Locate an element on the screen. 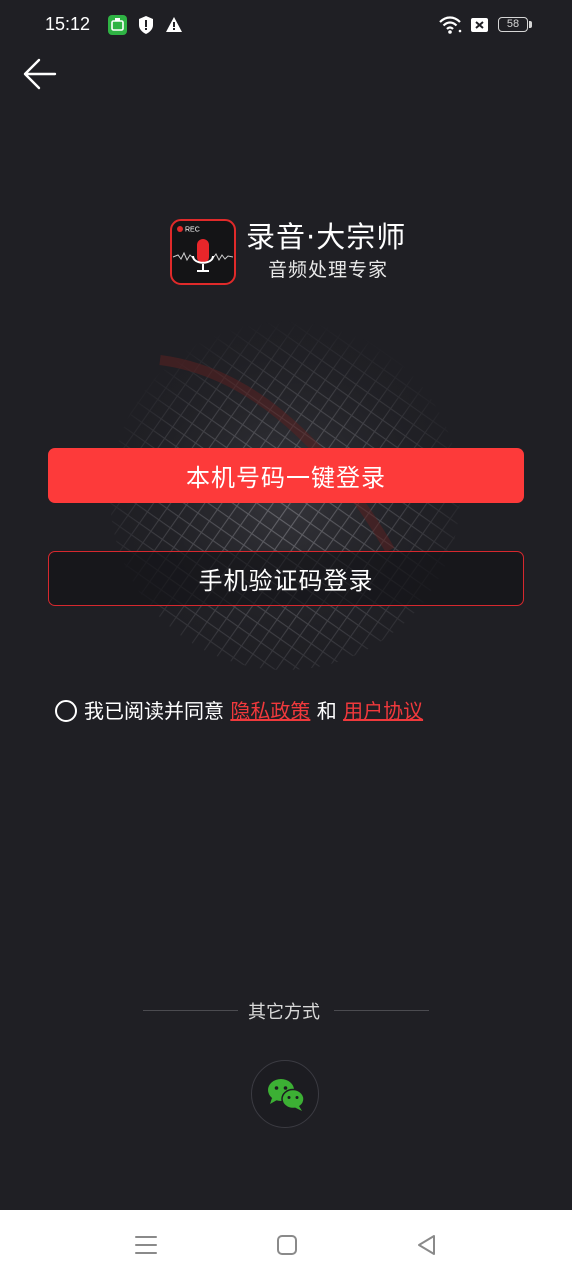 Image resolution: width=572 pixels, height=1280 pixels. battery-nub is located at coordinates (530, 24).